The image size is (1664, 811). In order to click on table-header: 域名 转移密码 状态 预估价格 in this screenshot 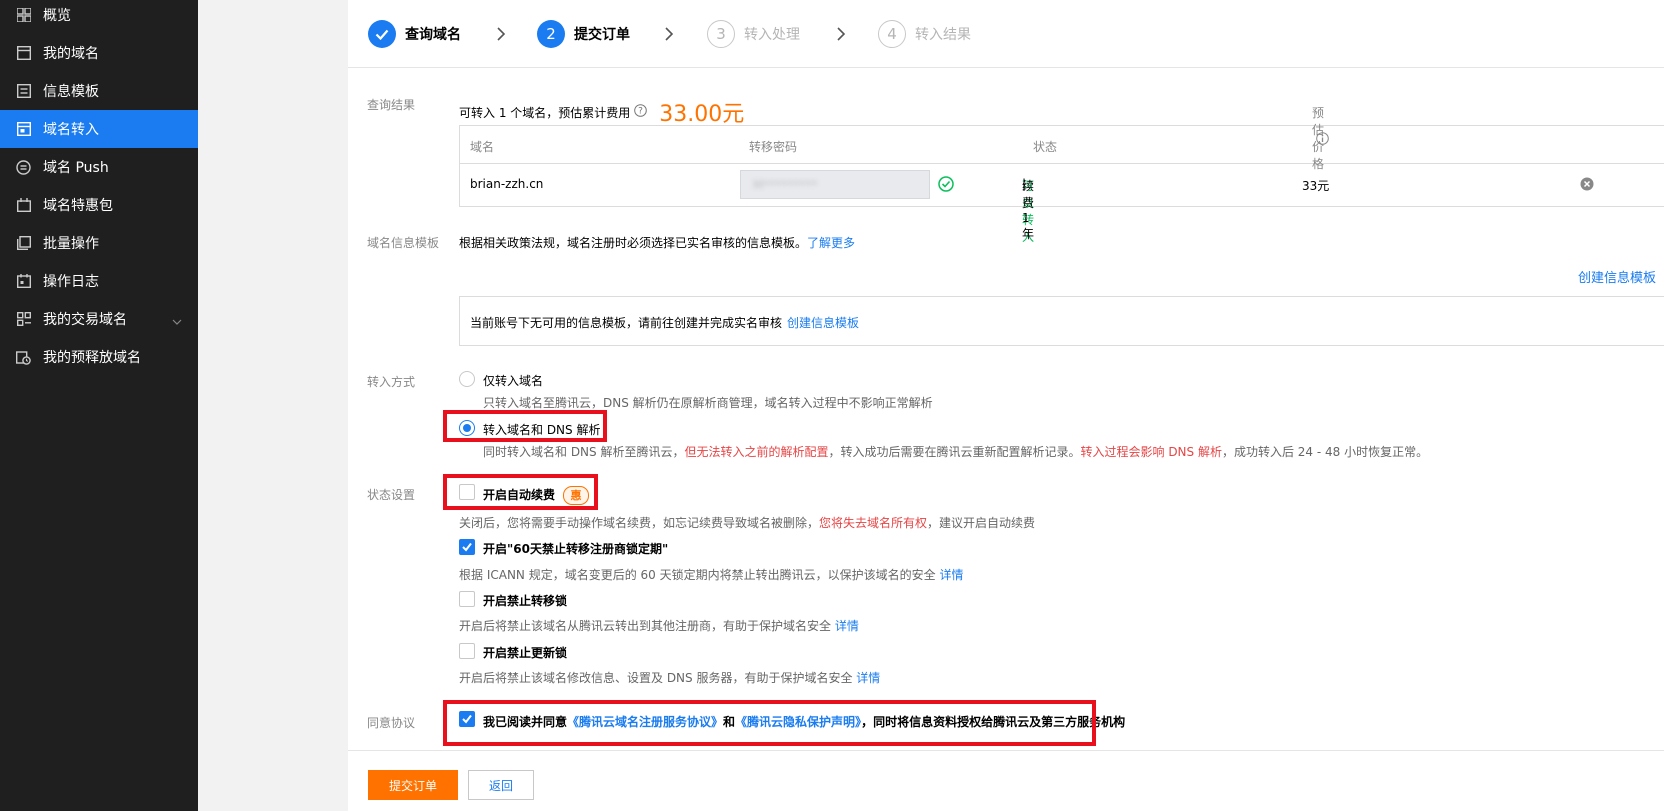, I will do `click(1062, 138)`.